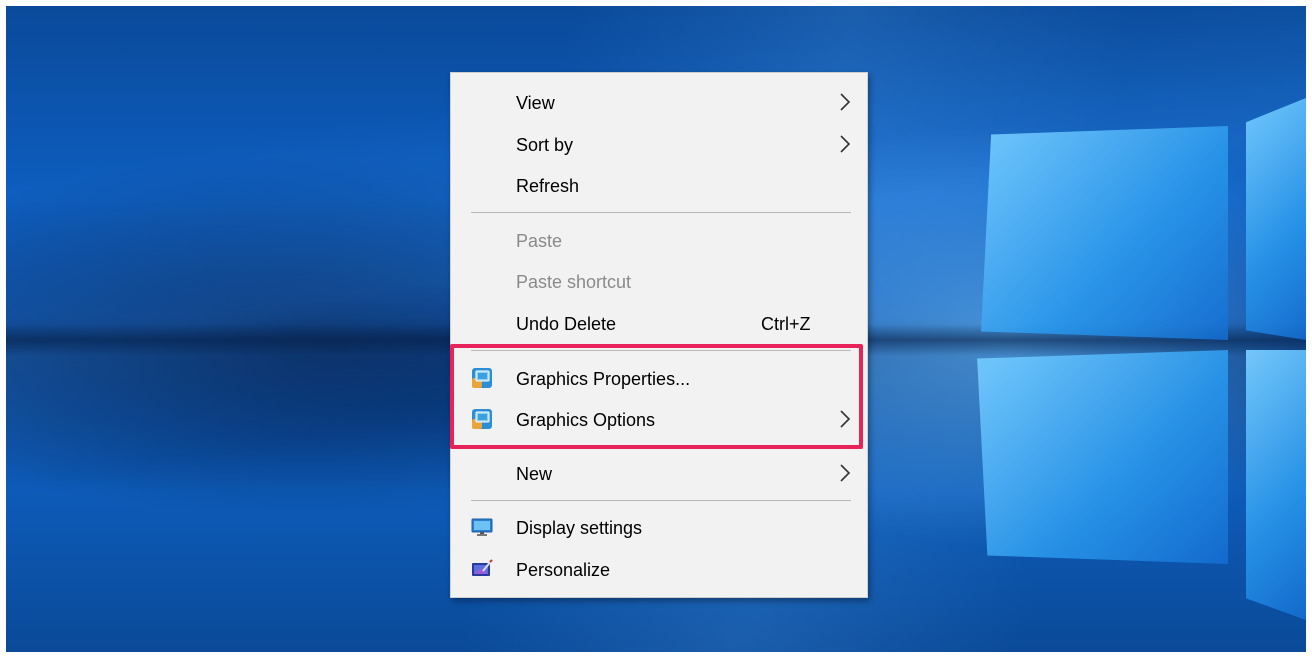  What do you see at coordinates (1276, 485) in the screenshot?
I see `windows-logo-pane-bottom-right` at bounding box center [1276, 485].